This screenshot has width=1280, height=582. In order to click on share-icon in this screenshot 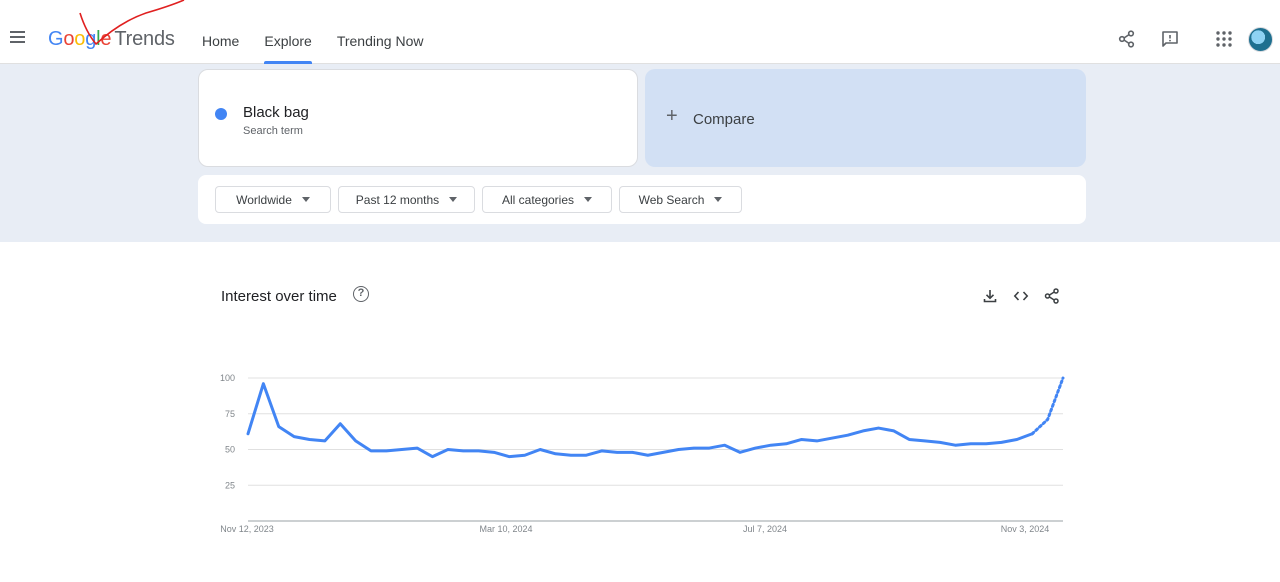, I will do `click(1127, 39)`.